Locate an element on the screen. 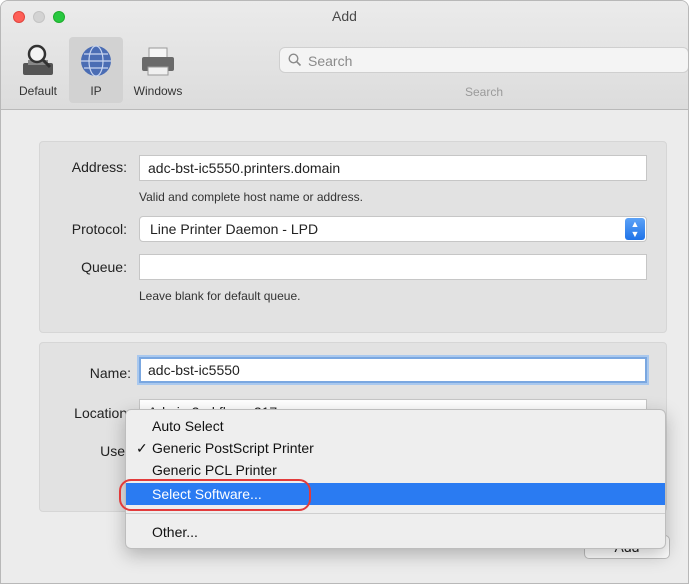  globe-icon is located at coordinates (96, 61).